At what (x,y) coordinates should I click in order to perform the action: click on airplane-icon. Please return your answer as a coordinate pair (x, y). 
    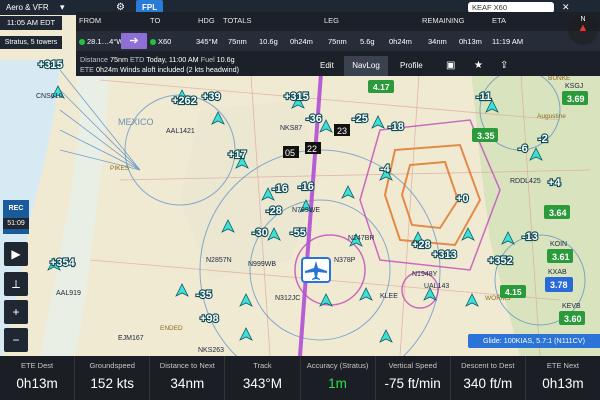
    Looking at the image, I should click on (316, 270).